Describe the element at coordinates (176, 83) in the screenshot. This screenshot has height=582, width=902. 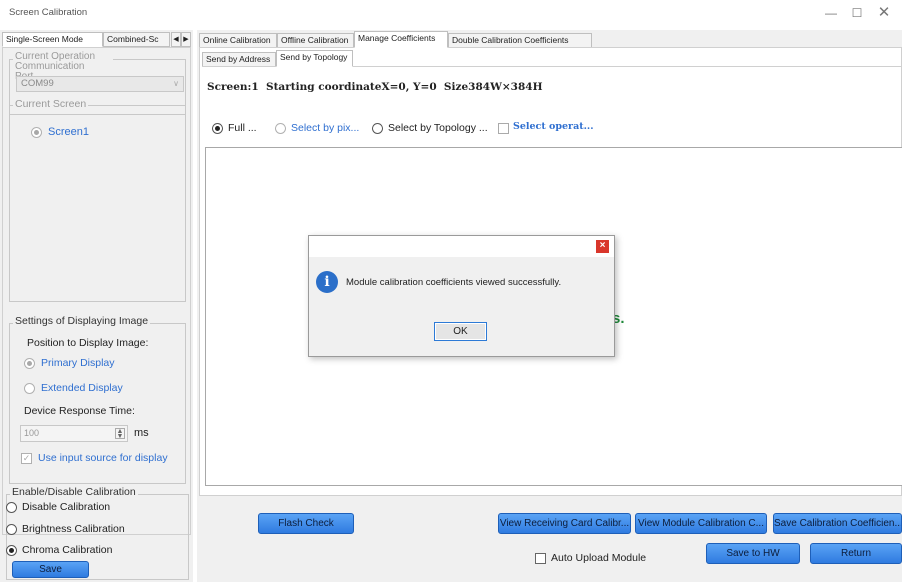
I see `chevron-down-icon: ∨` at that location.